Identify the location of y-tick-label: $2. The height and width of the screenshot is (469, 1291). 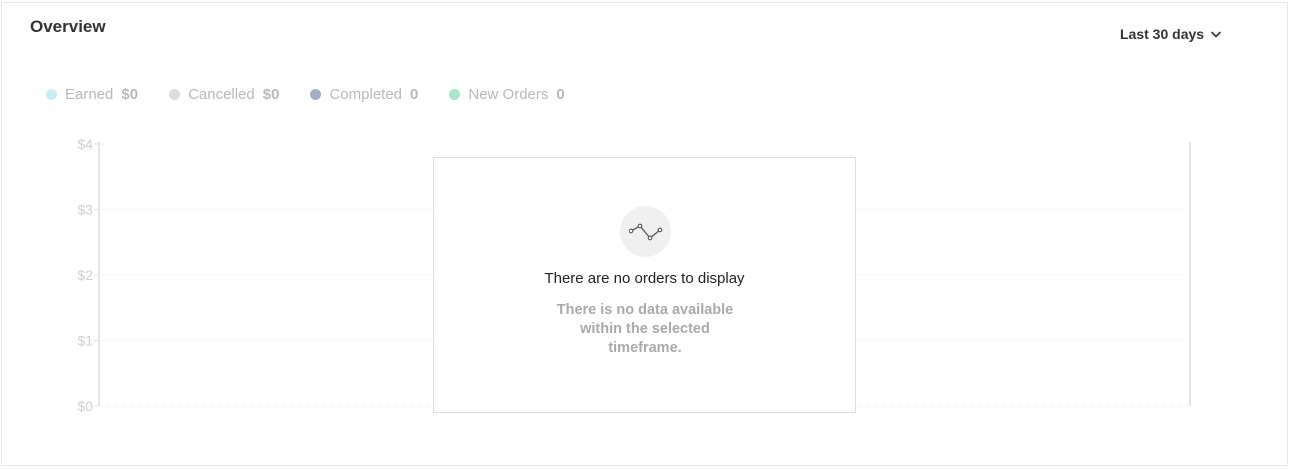
(85, 275).